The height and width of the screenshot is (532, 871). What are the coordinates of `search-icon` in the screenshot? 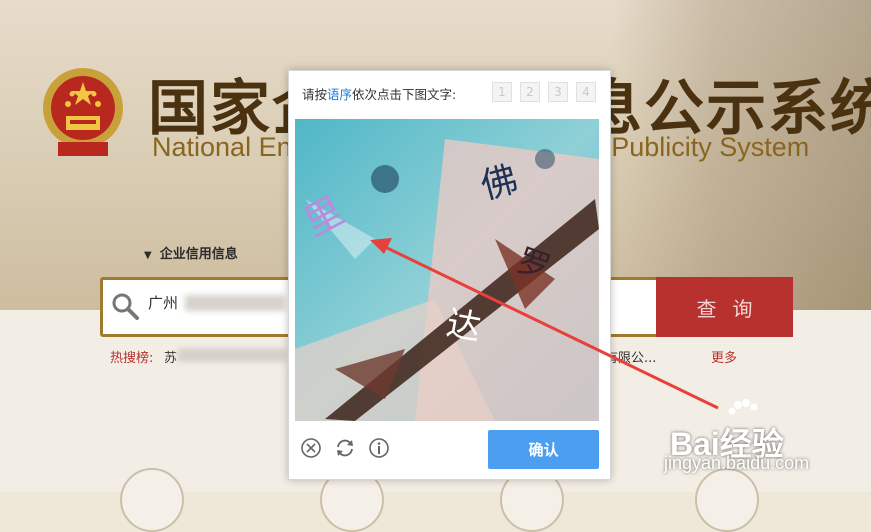 It's located at (125, 306).